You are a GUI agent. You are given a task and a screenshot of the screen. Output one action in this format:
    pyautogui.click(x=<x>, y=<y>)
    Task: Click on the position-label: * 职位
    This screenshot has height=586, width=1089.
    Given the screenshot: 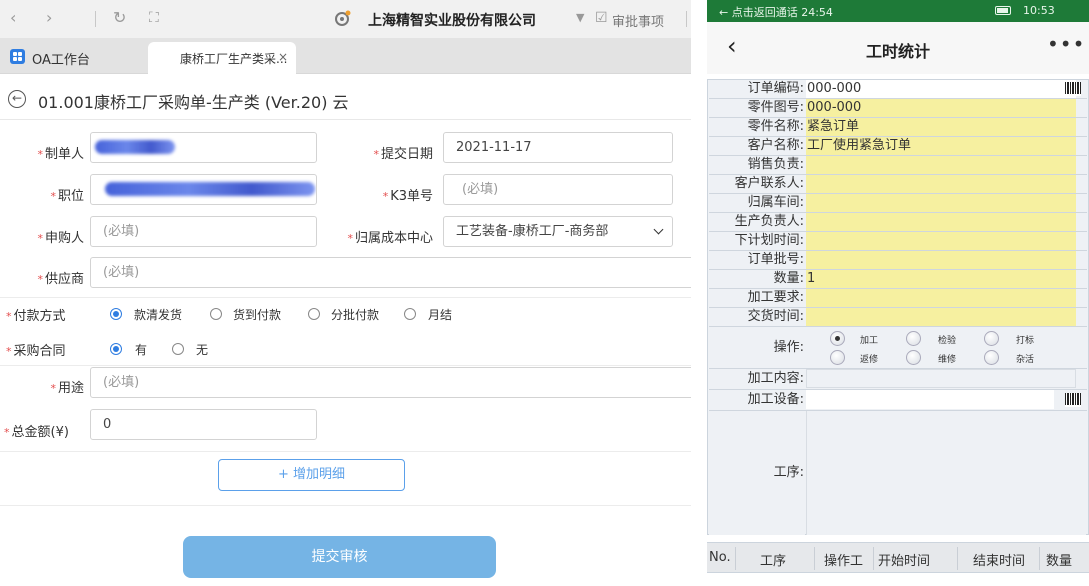 What is the action you would take?
    pyautogui.click(x=67, y=196)
    